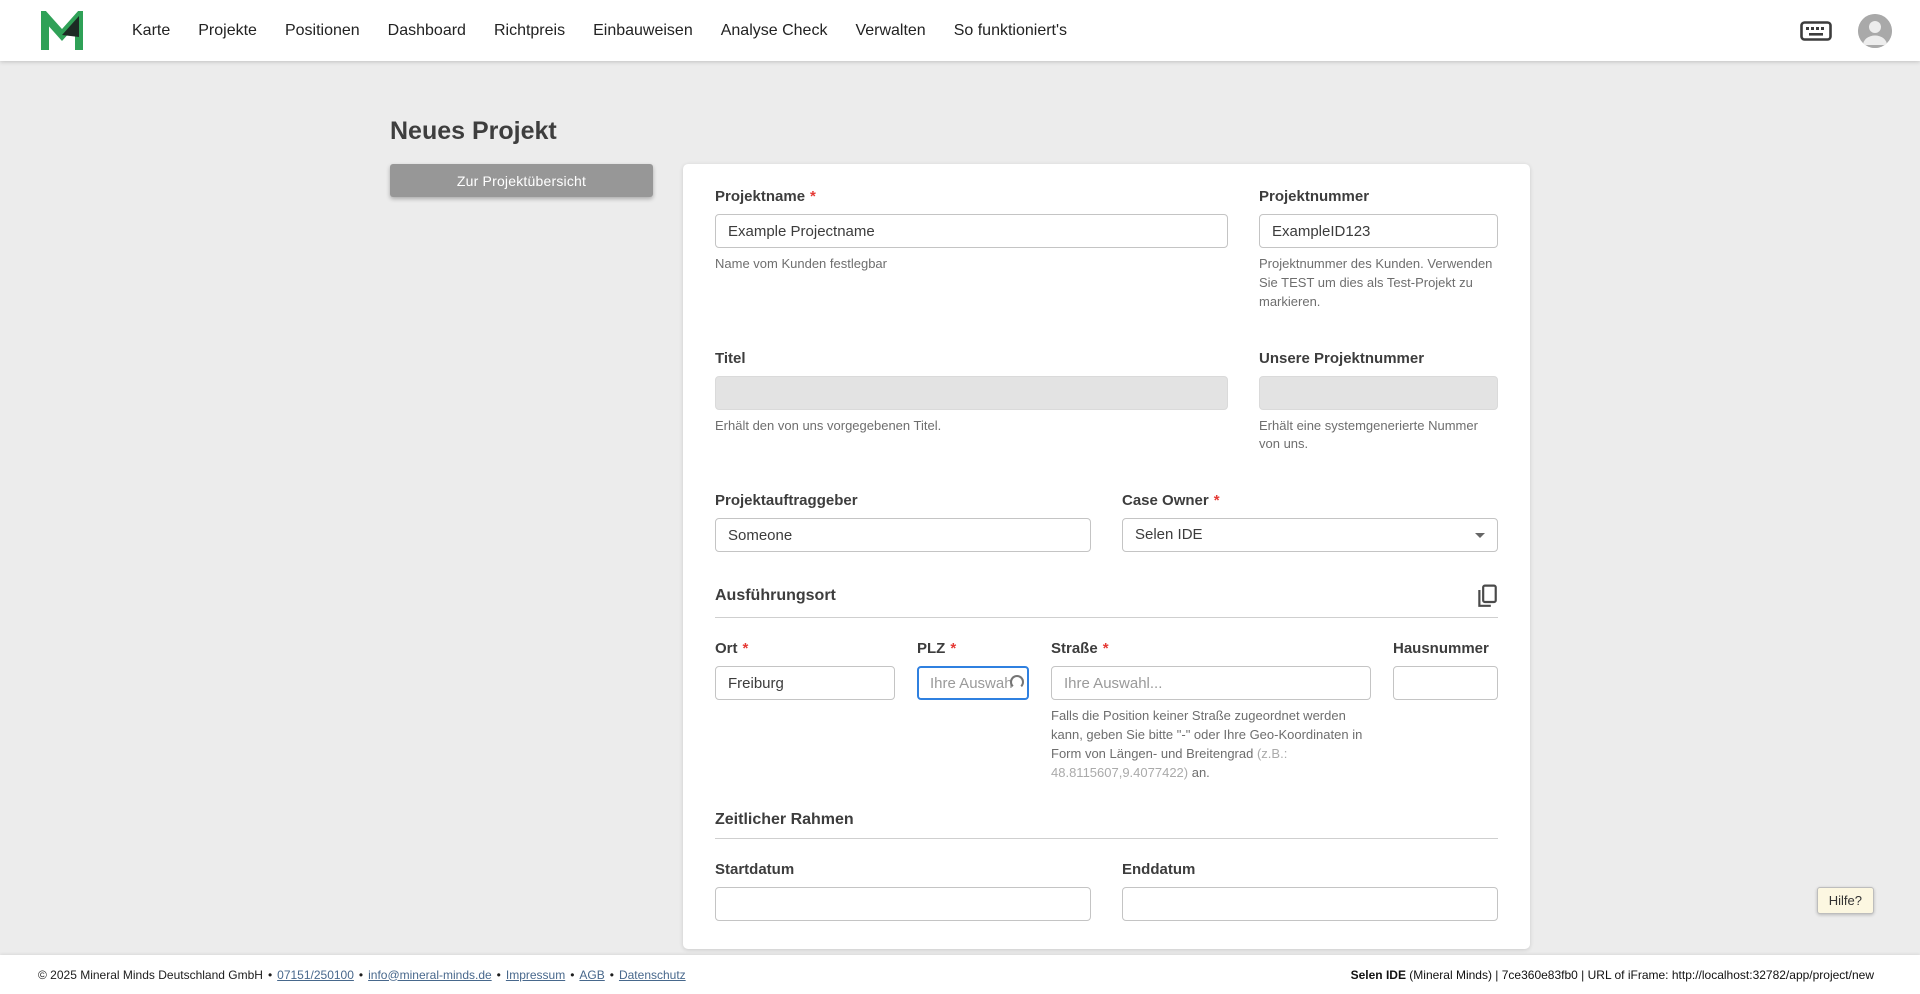 Image resolution: width=1920 pixels, height=994 pixels. What do you see at coordinates (775, 596) in the screenshot?
I see `section-ausfuehrungsort: Ausführungsort` at bounding box center [775, 596].